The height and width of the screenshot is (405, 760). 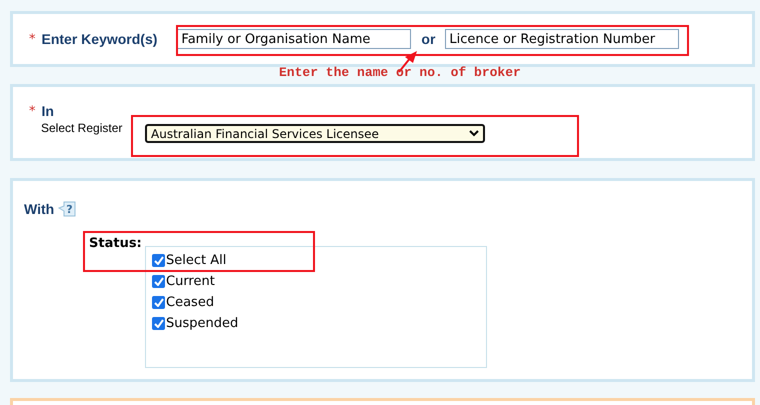 What do you see at coordinates (190, 302) in the screenshot?
I see `status-option: Ceased` at bounding box center [190, 302].